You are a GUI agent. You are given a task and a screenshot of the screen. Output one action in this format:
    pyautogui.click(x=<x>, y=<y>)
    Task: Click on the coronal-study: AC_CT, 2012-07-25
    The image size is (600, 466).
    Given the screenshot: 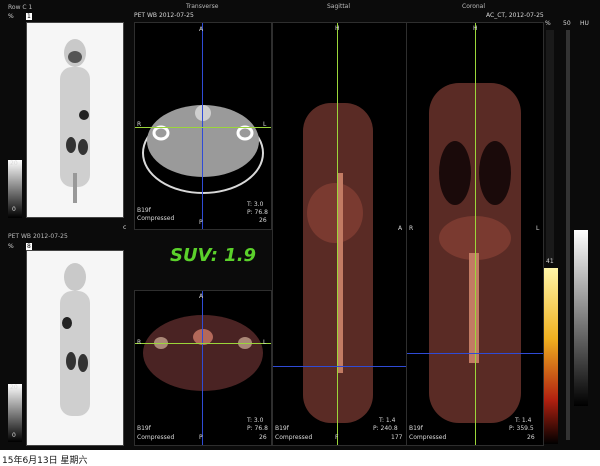 What is the action you would take?
    pyautogui.click(x=515, y=15)
    